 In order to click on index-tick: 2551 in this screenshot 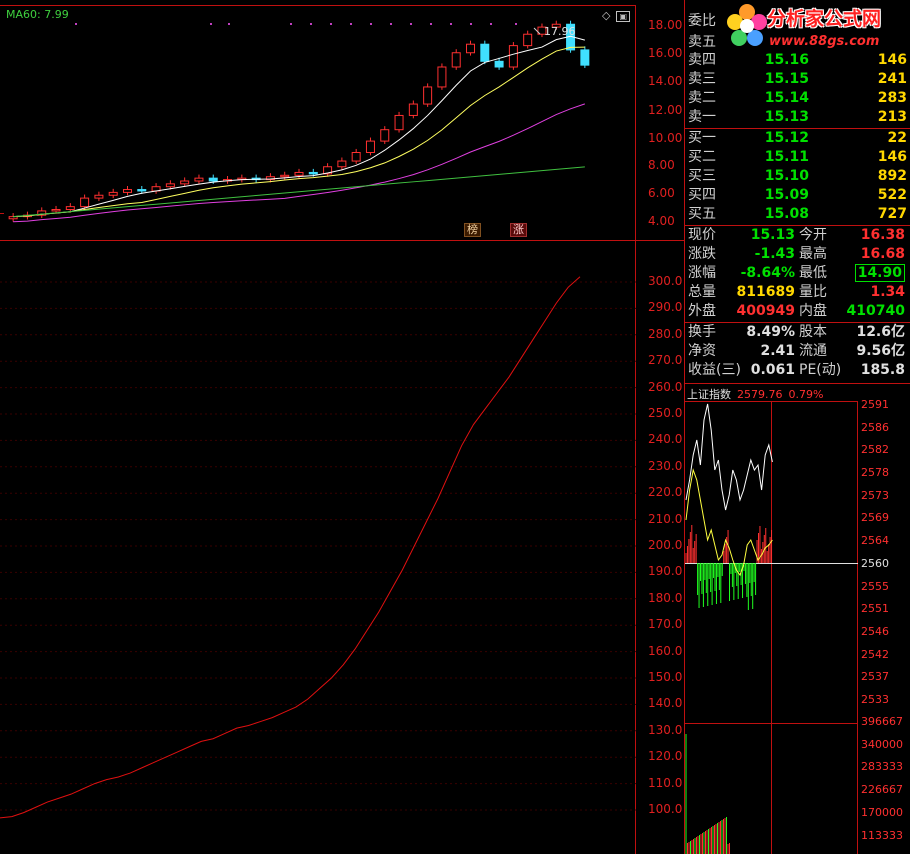, I will do `click(875, 609)`.